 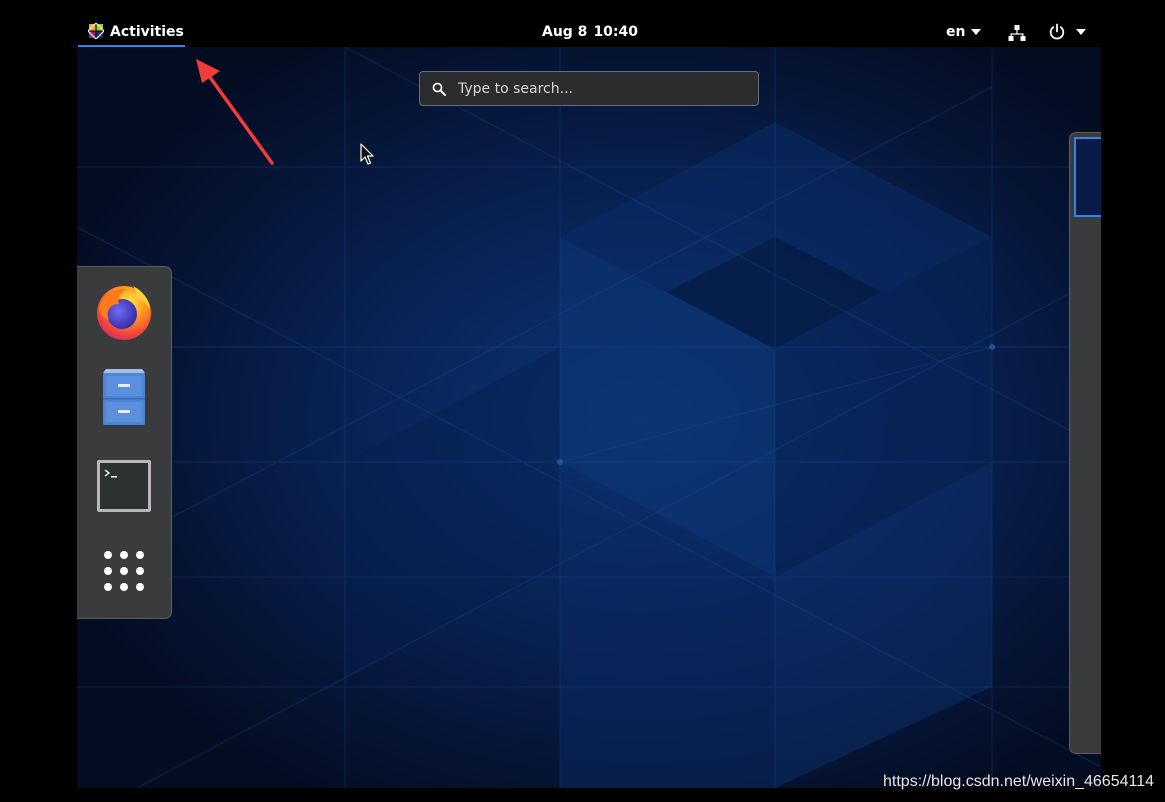 I want to click on firefox-icon, so click(x=124, y=313).